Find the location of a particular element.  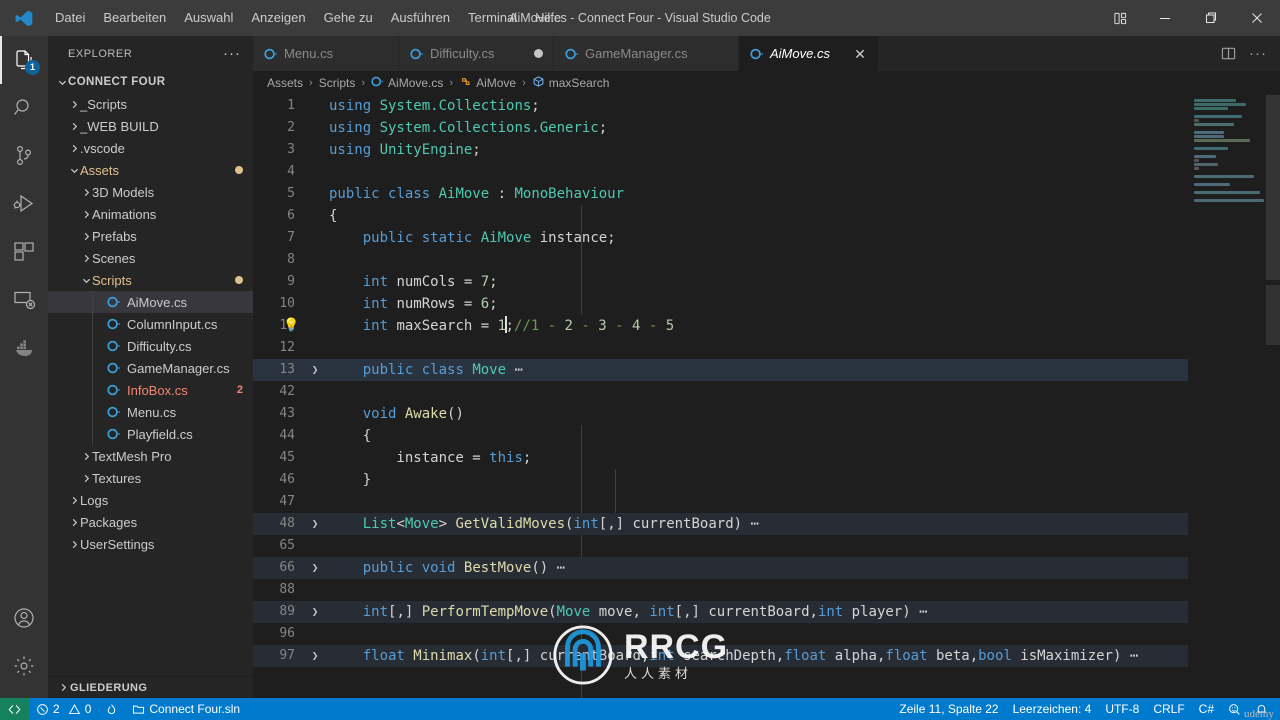

code-line: 4 is located at coordinates (720, 172).